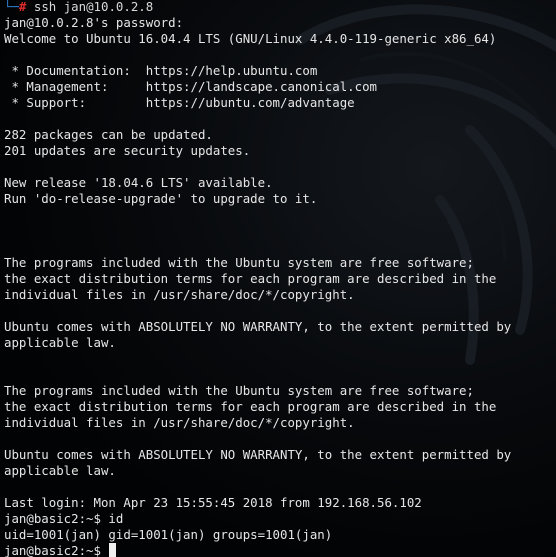 The width and height of the screenshot is (556, 557). Describe the element at coordinates (113, 550) in the screenshot. I see `text-cursor` at that location.